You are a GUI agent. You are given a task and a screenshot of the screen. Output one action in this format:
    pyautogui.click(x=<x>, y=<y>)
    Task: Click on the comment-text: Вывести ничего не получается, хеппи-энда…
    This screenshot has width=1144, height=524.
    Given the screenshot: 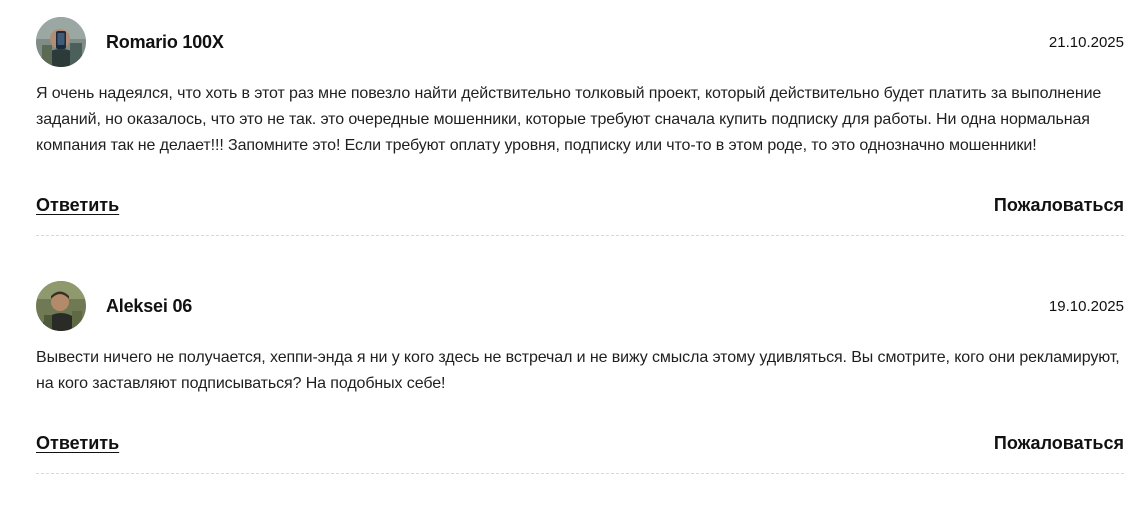 What is the action you would take?
    pyautogui.click(x=578, y=370)
    